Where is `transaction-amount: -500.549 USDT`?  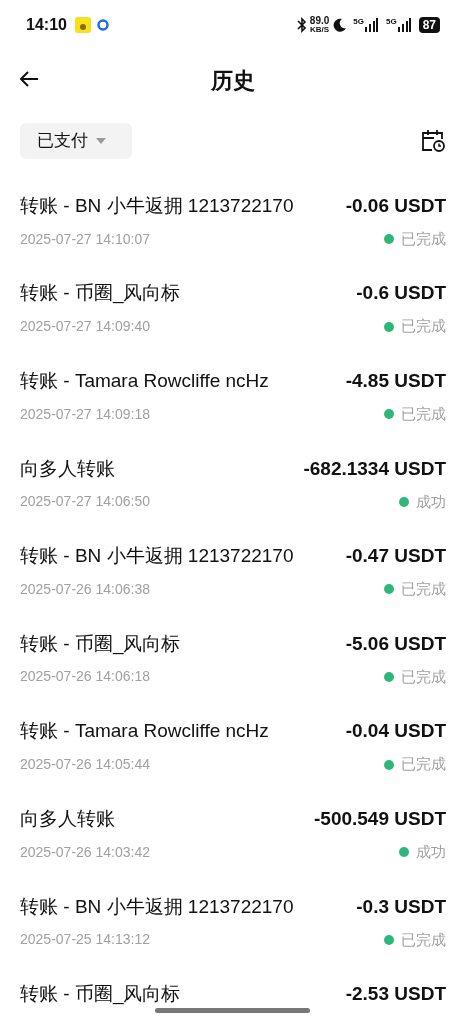 transaction-amount: -500.549 USDT is located at coordinates (380, 818).